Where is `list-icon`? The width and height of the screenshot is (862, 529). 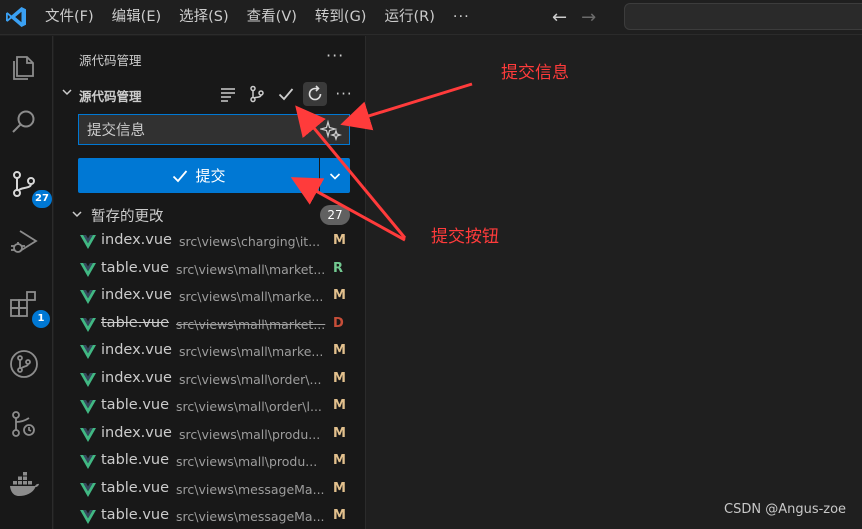
list-icon is located at coordinates (228, 95).